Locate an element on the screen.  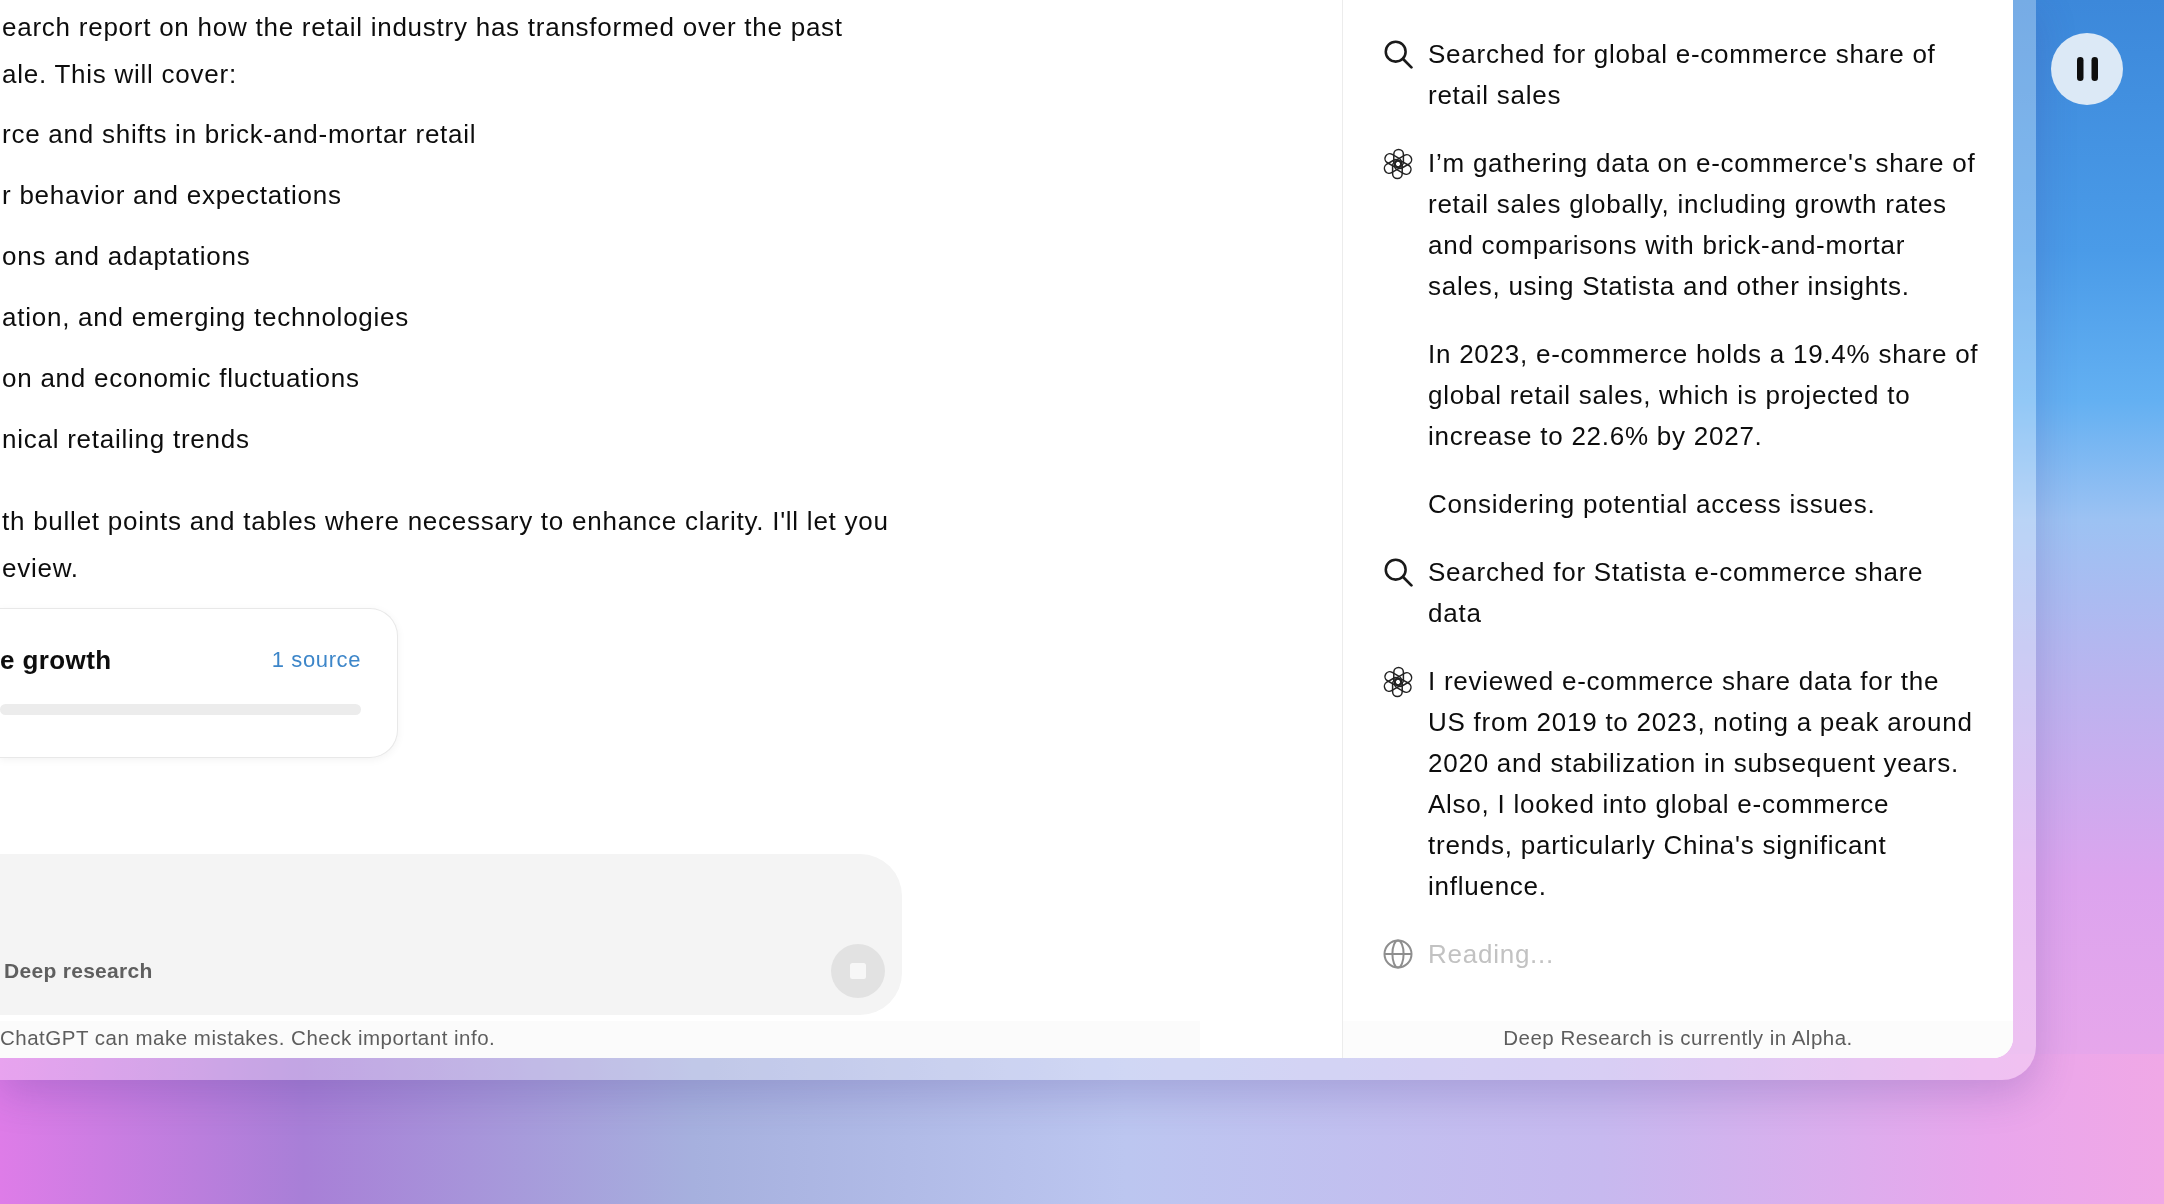
search-status-text: Searched for global e-commerce share of retail sales is located at coordinates (1682, 75).